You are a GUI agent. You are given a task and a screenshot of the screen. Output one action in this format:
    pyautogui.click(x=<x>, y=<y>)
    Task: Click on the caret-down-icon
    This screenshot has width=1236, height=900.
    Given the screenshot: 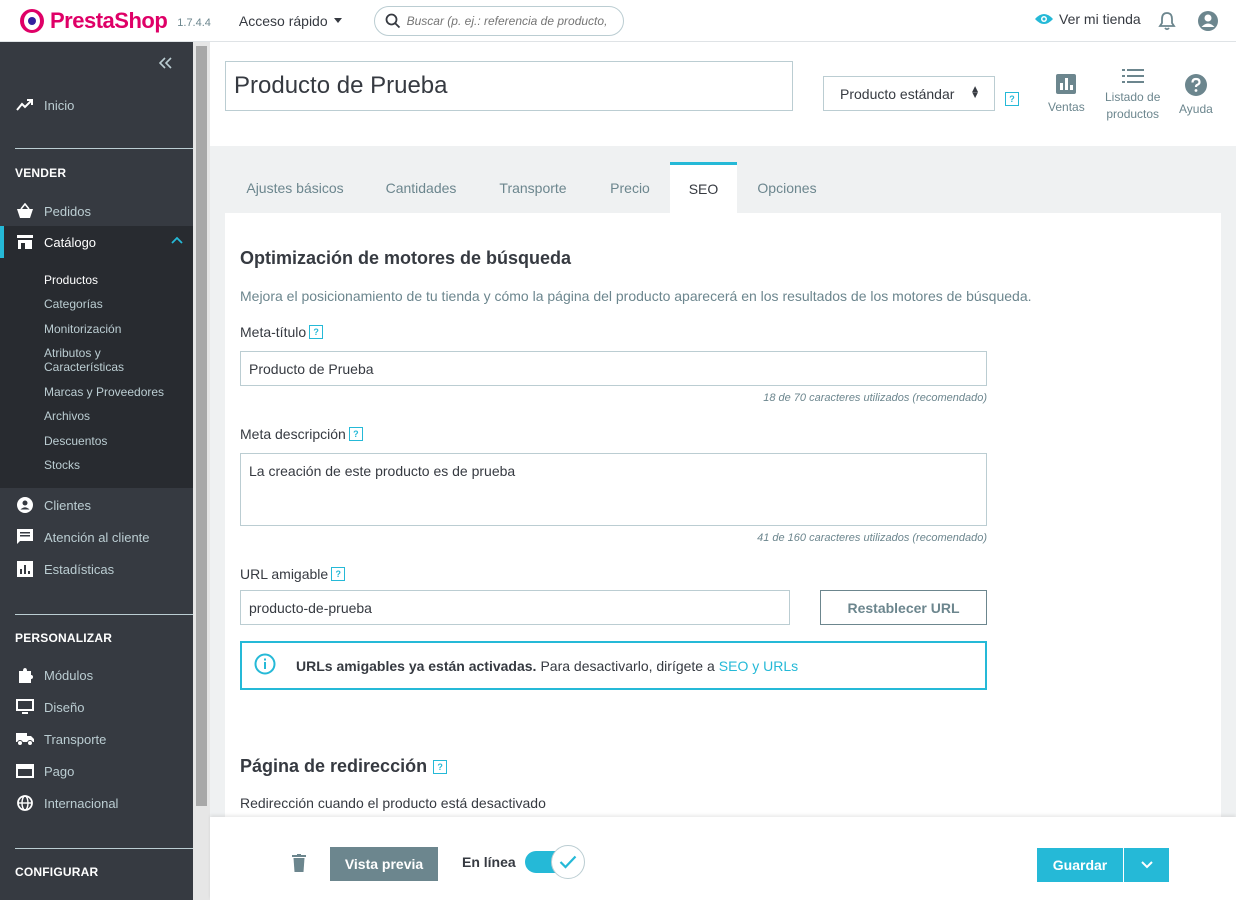 What is the action you would take?
    pyautogui.click(x=337, y=20)
    